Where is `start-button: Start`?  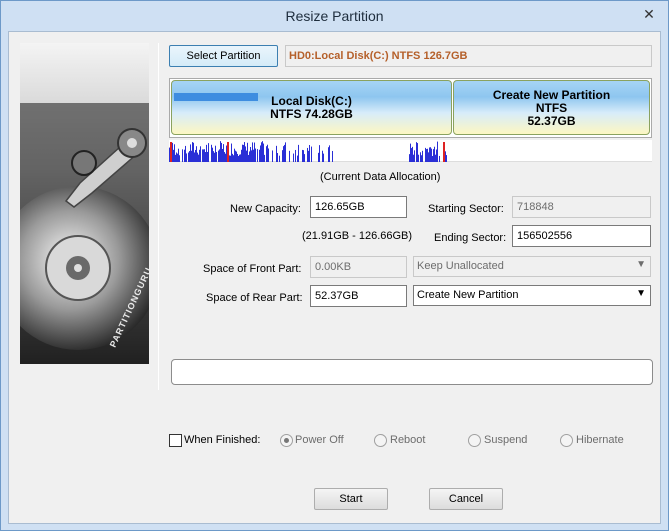
start-button: Start is located at coordinates (351, 499).